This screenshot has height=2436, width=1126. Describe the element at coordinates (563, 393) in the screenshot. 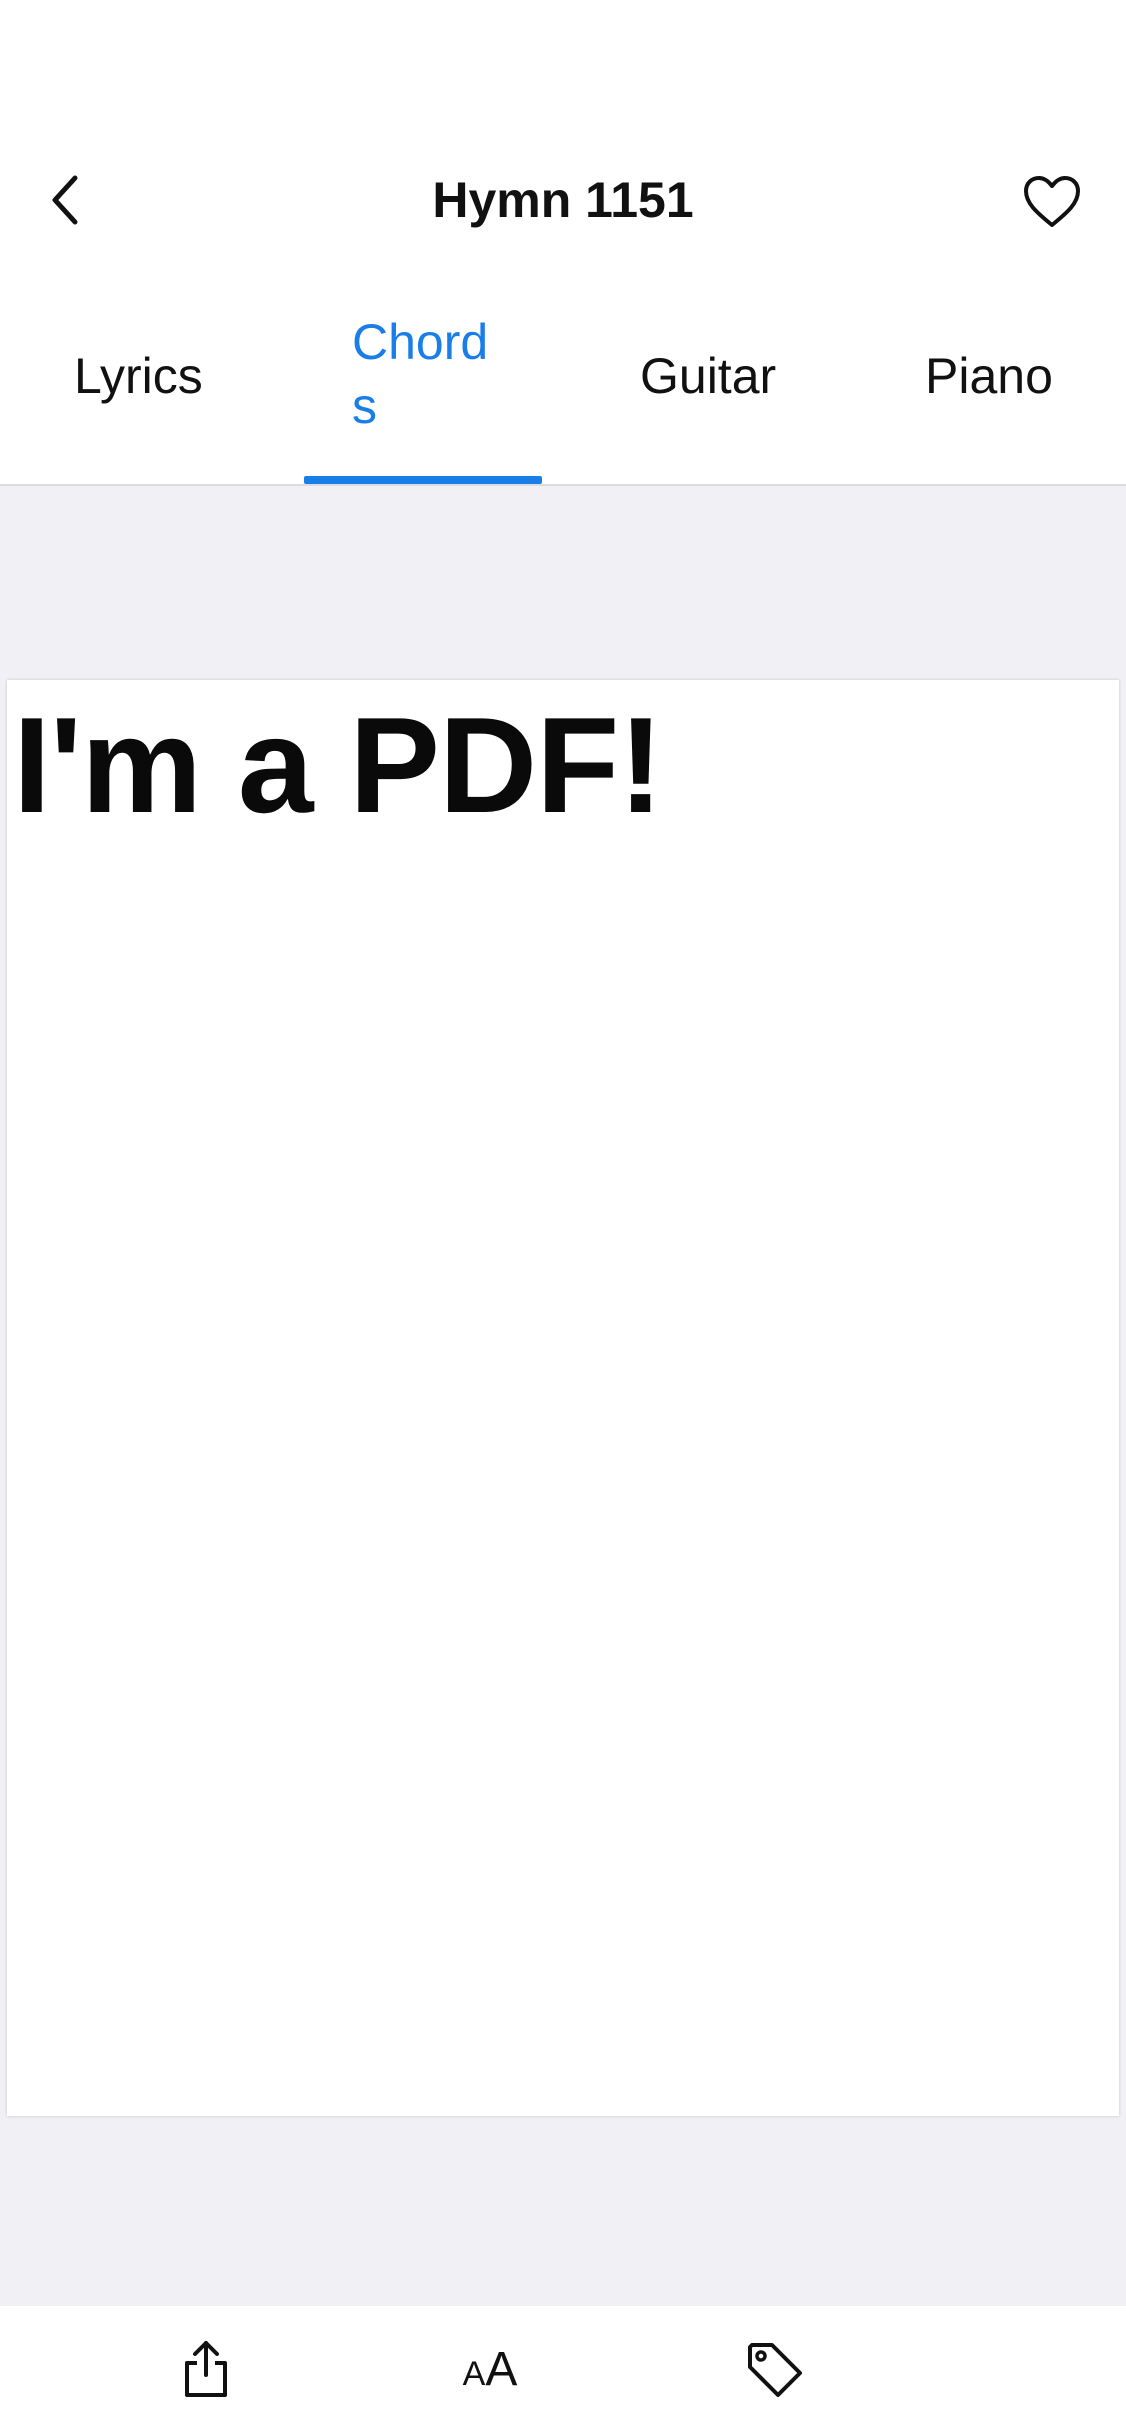

I see `tab-bar: Lyrics Chord s Guitar Piano` at that location.